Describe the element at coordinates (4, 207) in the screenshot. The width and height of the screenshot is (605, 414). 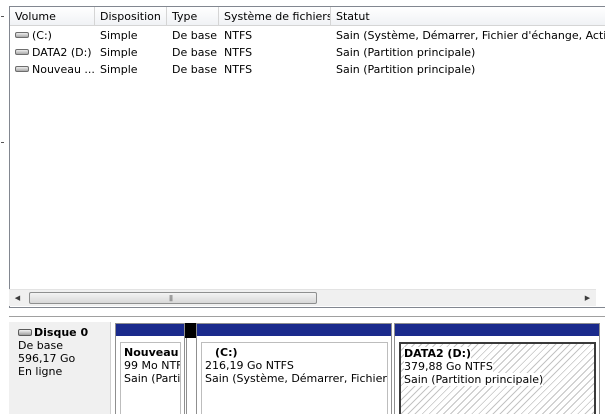
I see `left-edge` at that location.